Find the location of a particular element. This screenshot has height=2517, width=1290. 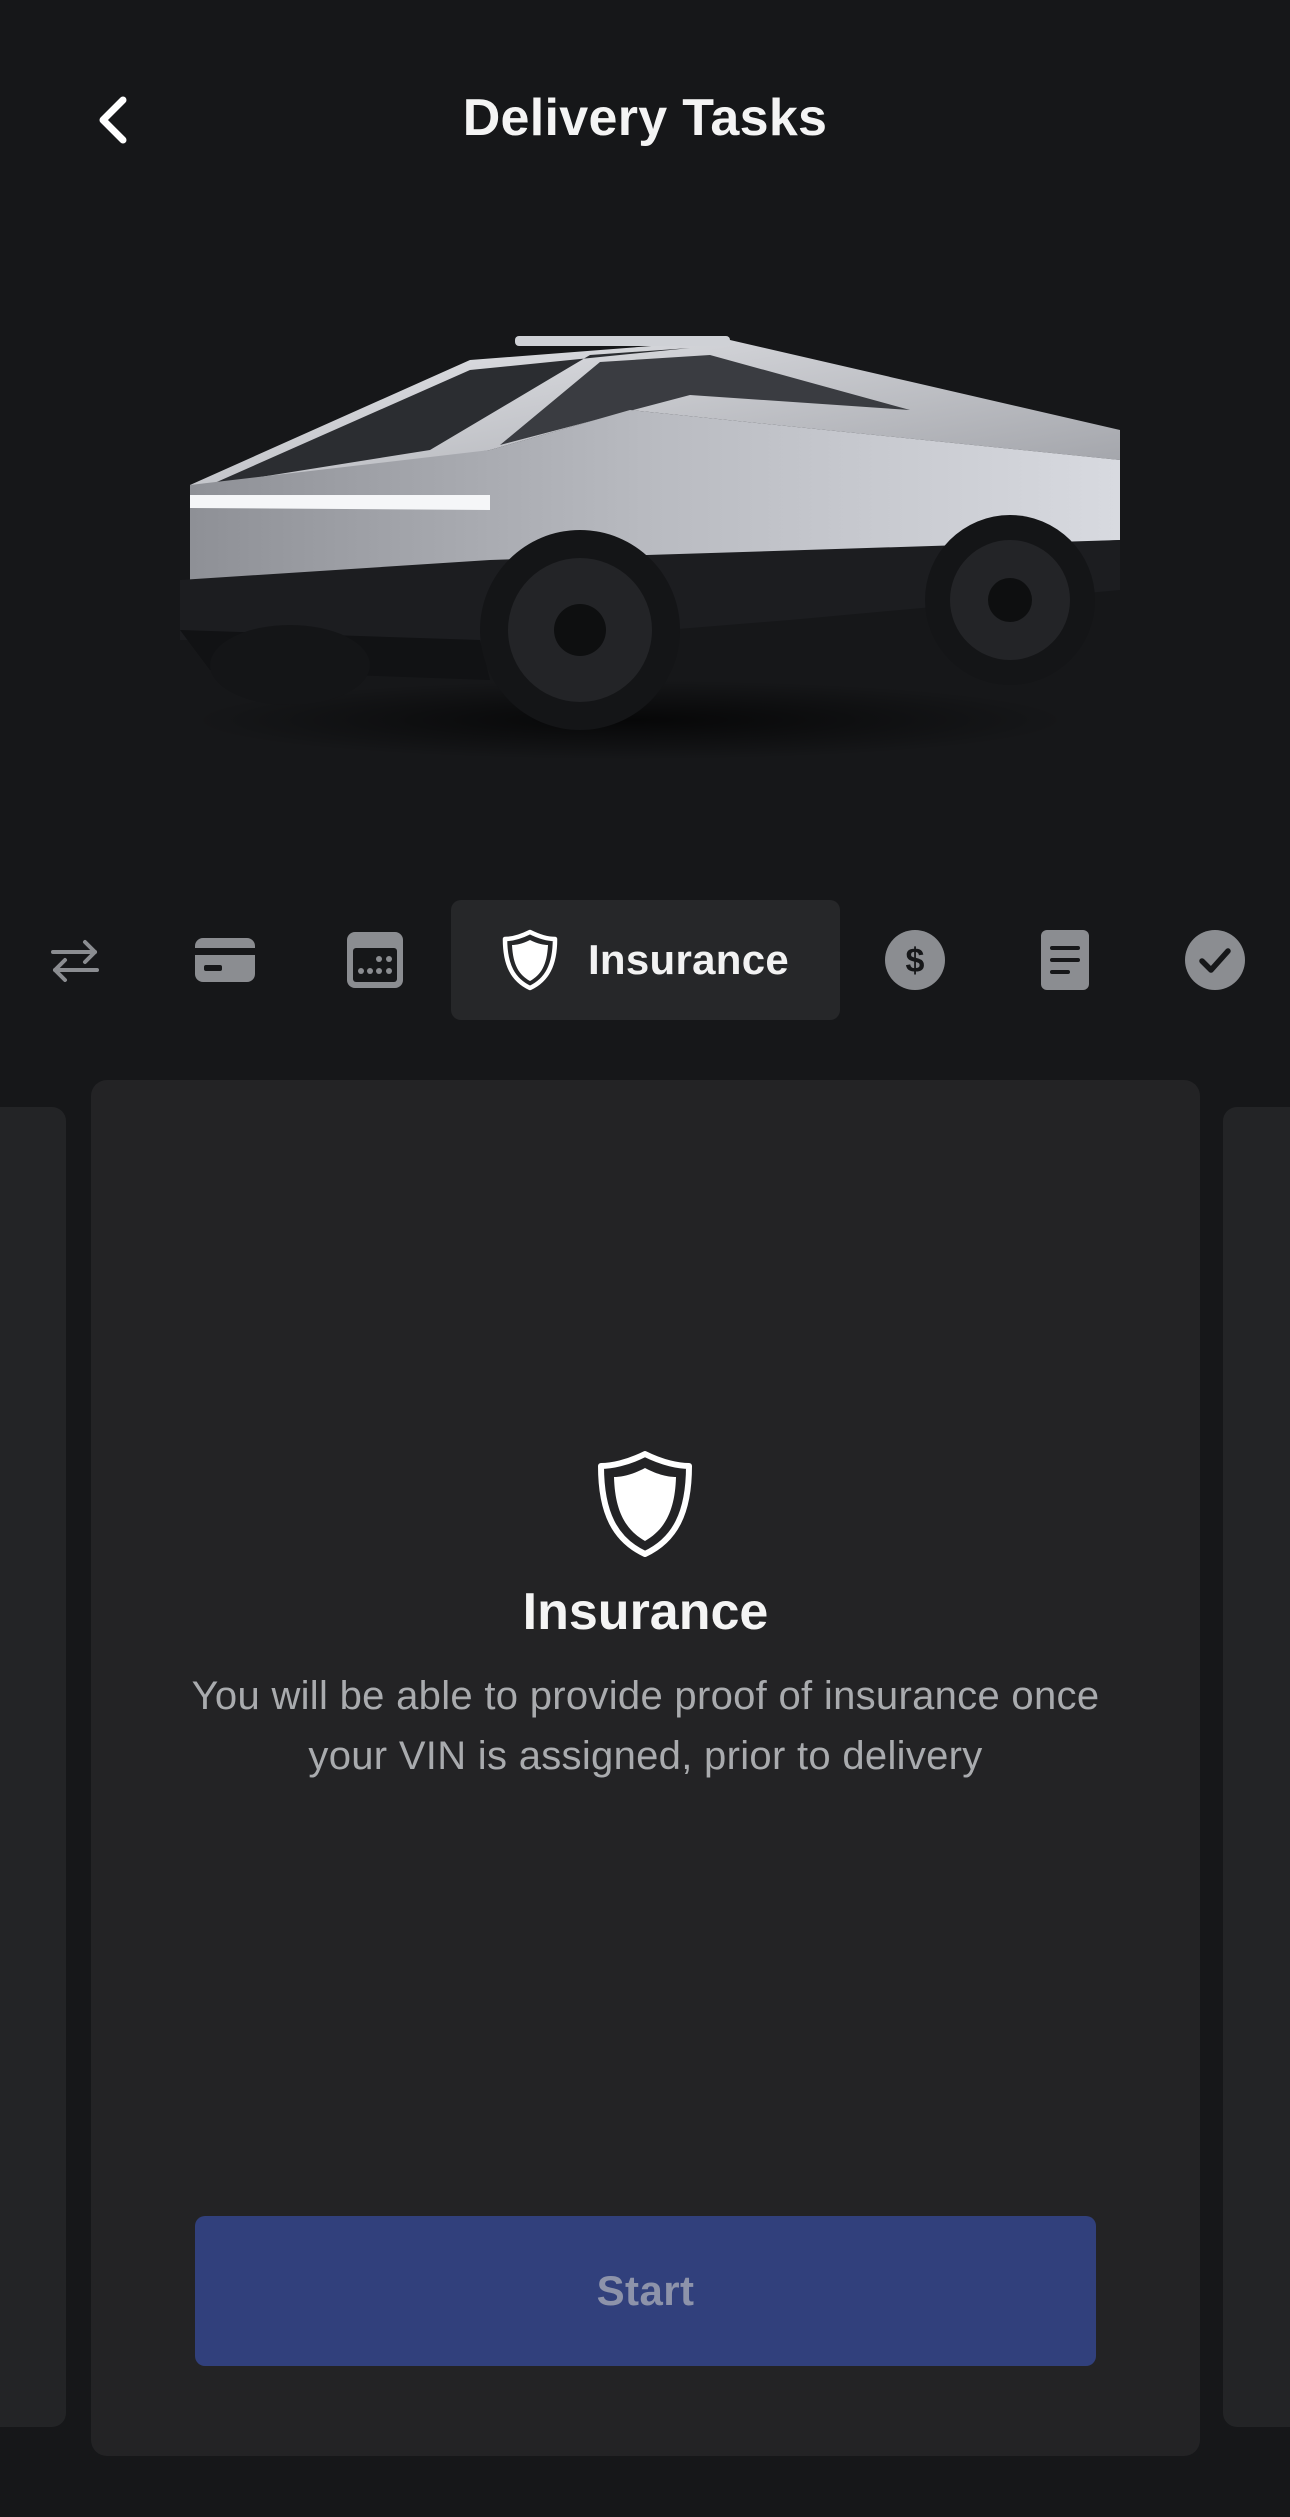

step-complete is located at coordinates (1215, 960).